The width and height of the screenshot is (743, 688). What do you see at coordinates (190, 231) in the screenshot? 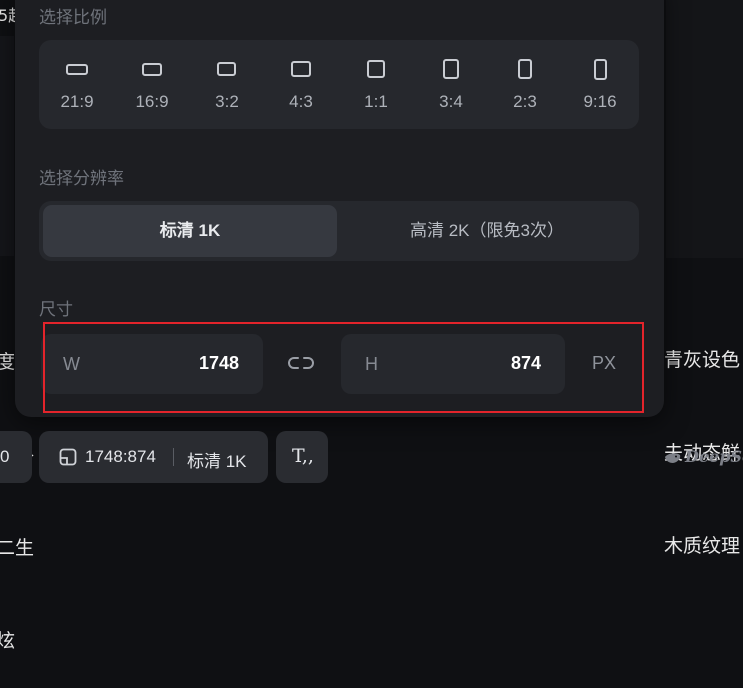
I see `resolution-option-1k: 标清 1K` at bounding box center [190, 231].